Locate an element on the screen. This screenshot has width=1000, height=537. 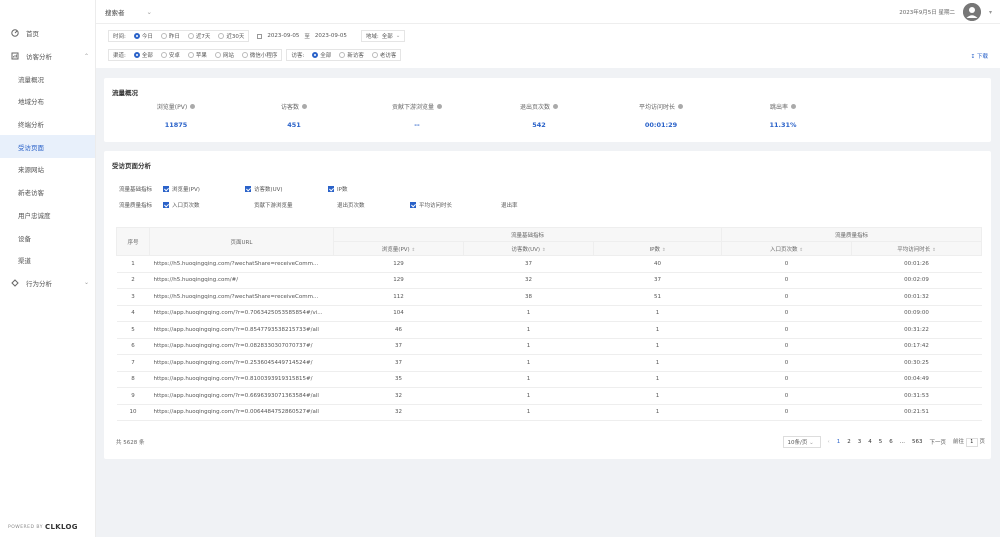
sidebar-item-visitor-analysis: 访客分析 ⌃ is located at coordinates (47, 56).